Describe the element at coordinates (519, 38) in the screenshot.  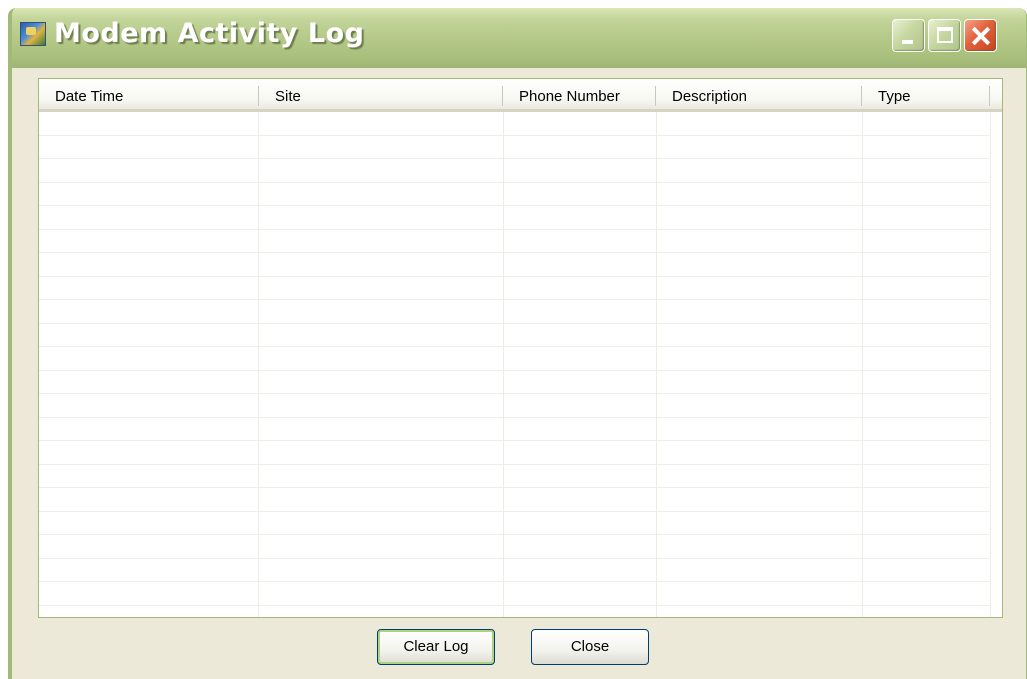
I see `title-bar: Modem Activity Log` at that location.